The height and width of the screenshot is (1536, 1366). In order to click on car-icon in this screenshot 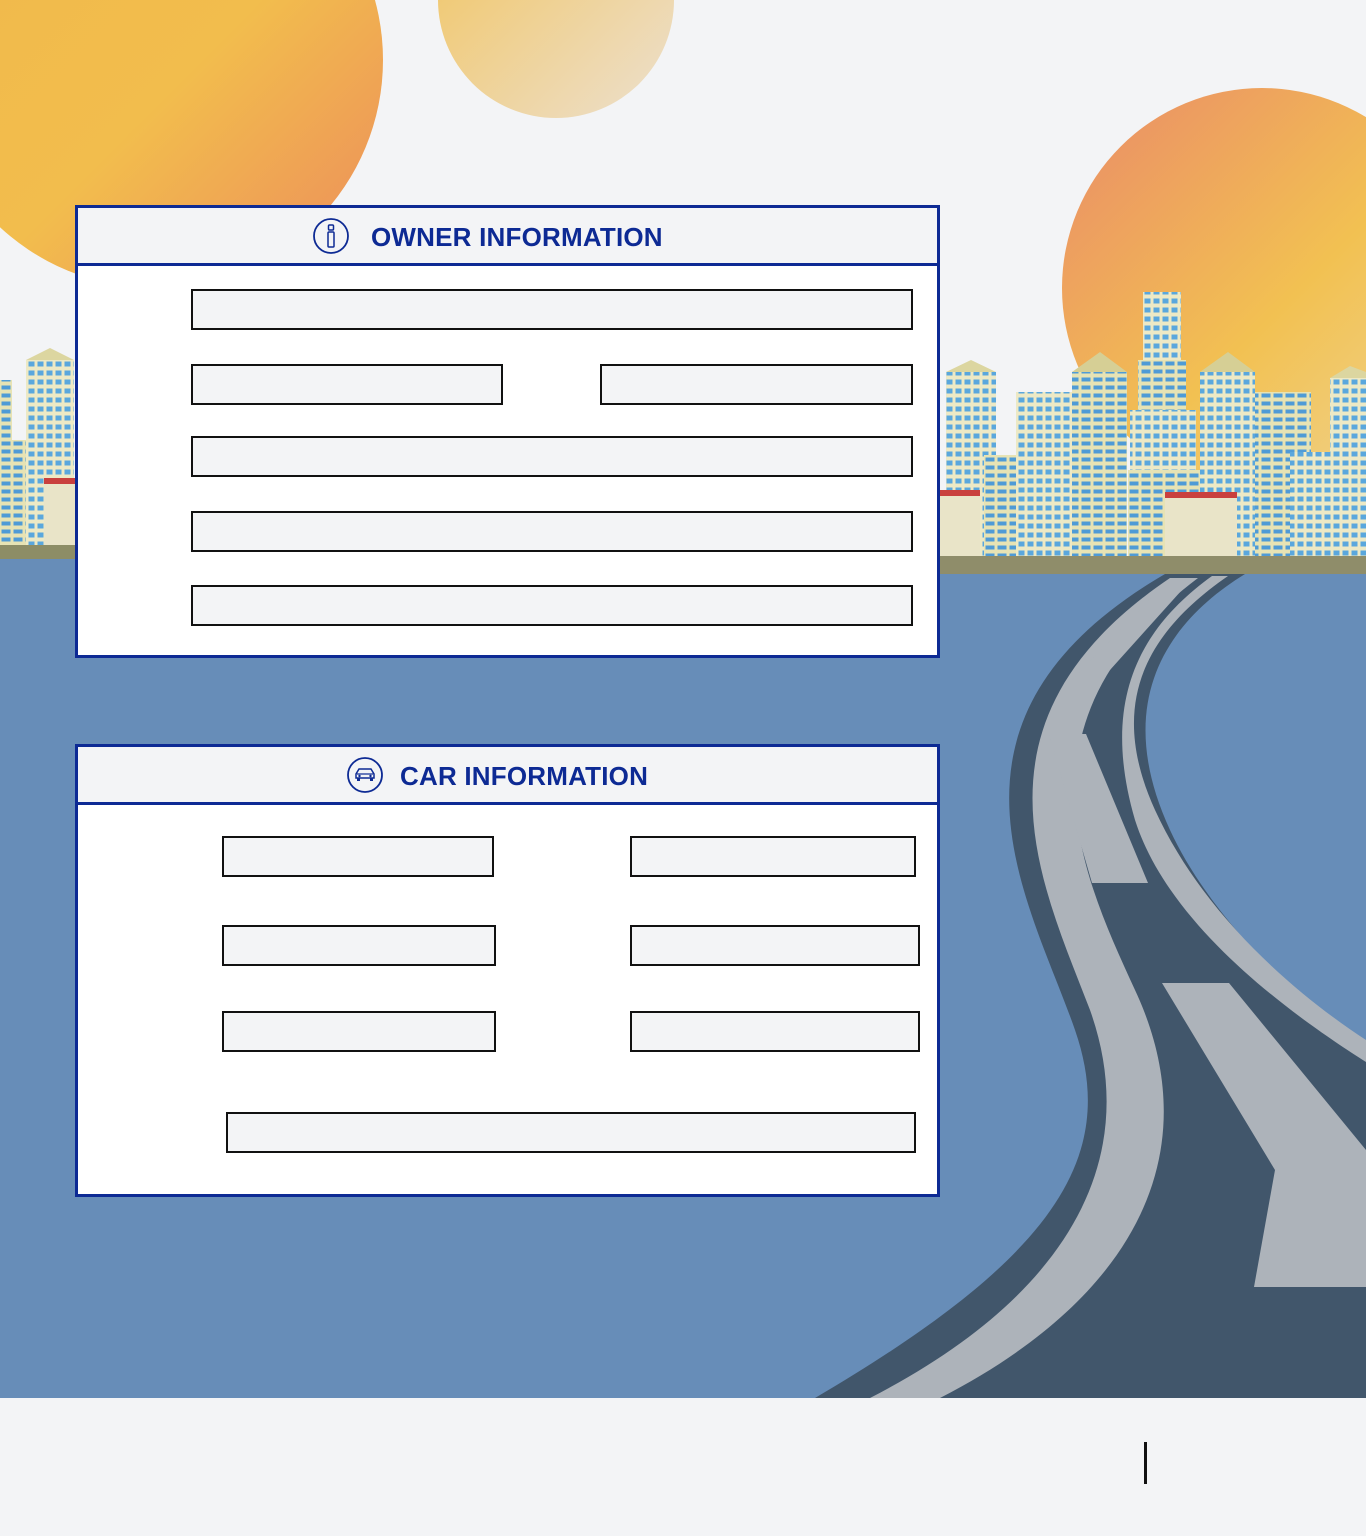, I will do `click(365, 775)`.